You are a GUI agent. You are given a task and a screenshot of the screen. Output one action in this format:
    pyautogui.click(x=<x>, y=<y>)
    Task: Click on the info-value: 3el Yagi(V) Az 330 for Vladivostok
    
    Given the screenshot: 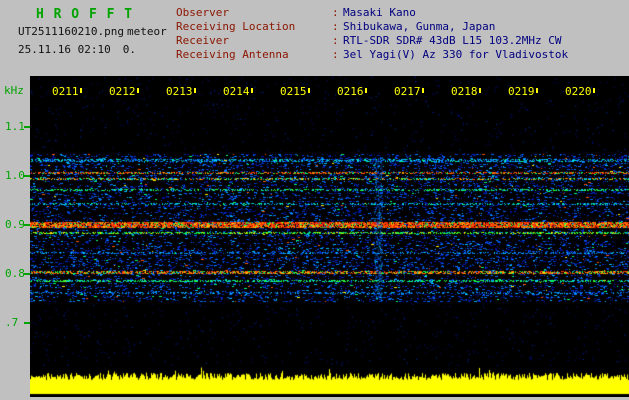 What is the action you would take?
    pyautogui.click(x=456, y=54)
    